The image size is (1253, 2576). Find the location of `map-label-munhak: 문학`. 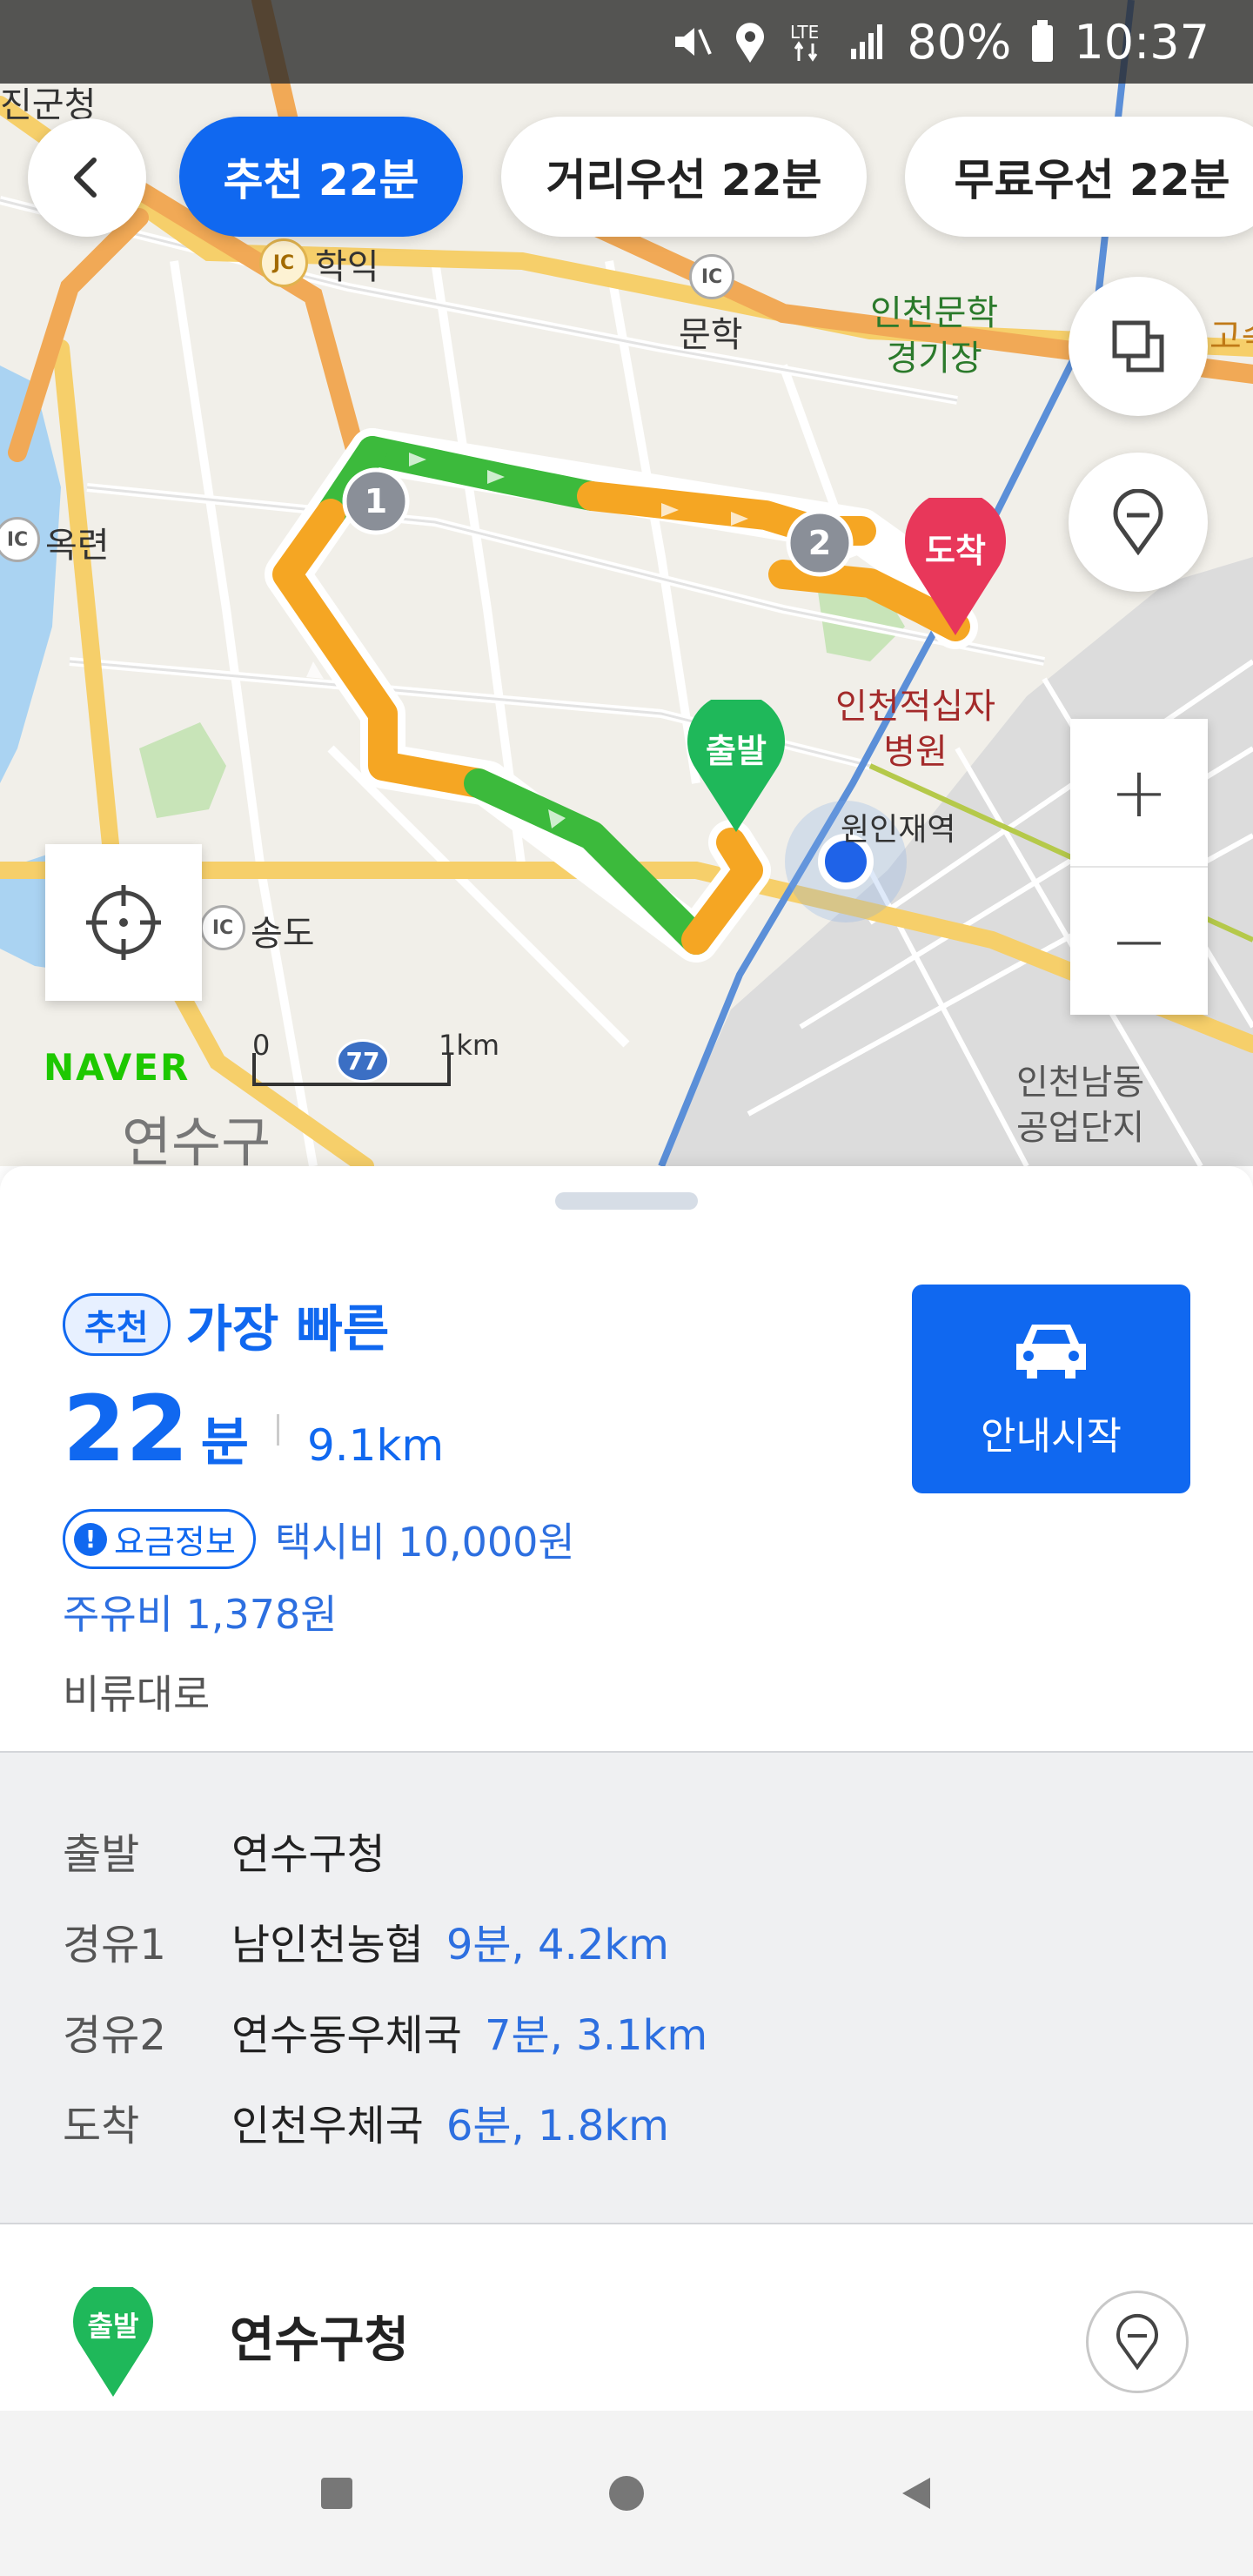

map-label-munhak: 문학 is located at coordinates (711, 335).